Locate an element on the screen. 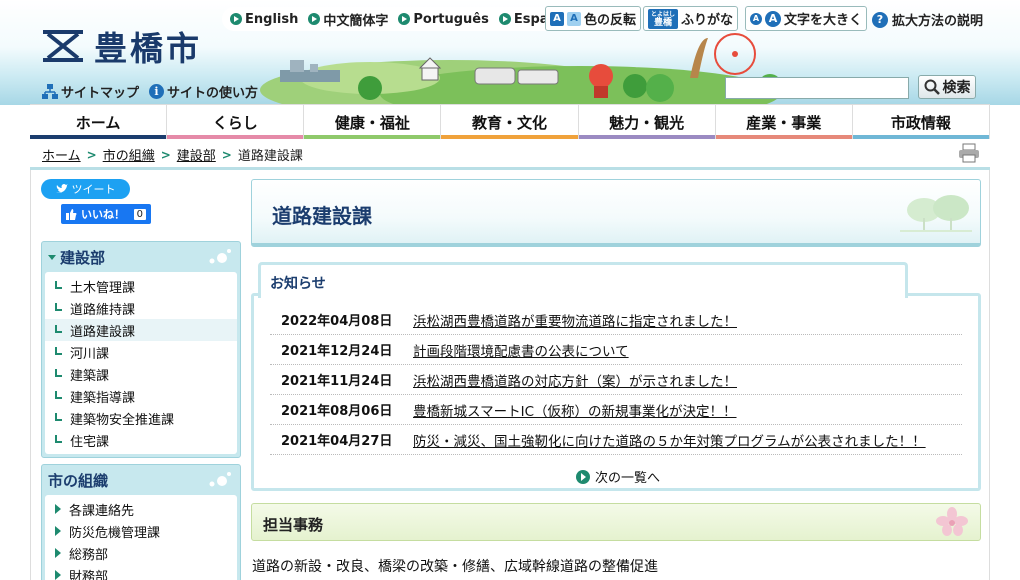 The height and width of the screenshot is (580, 1020). site-usage-link: i サイトの使い方 is located at coordinates (203, 91).